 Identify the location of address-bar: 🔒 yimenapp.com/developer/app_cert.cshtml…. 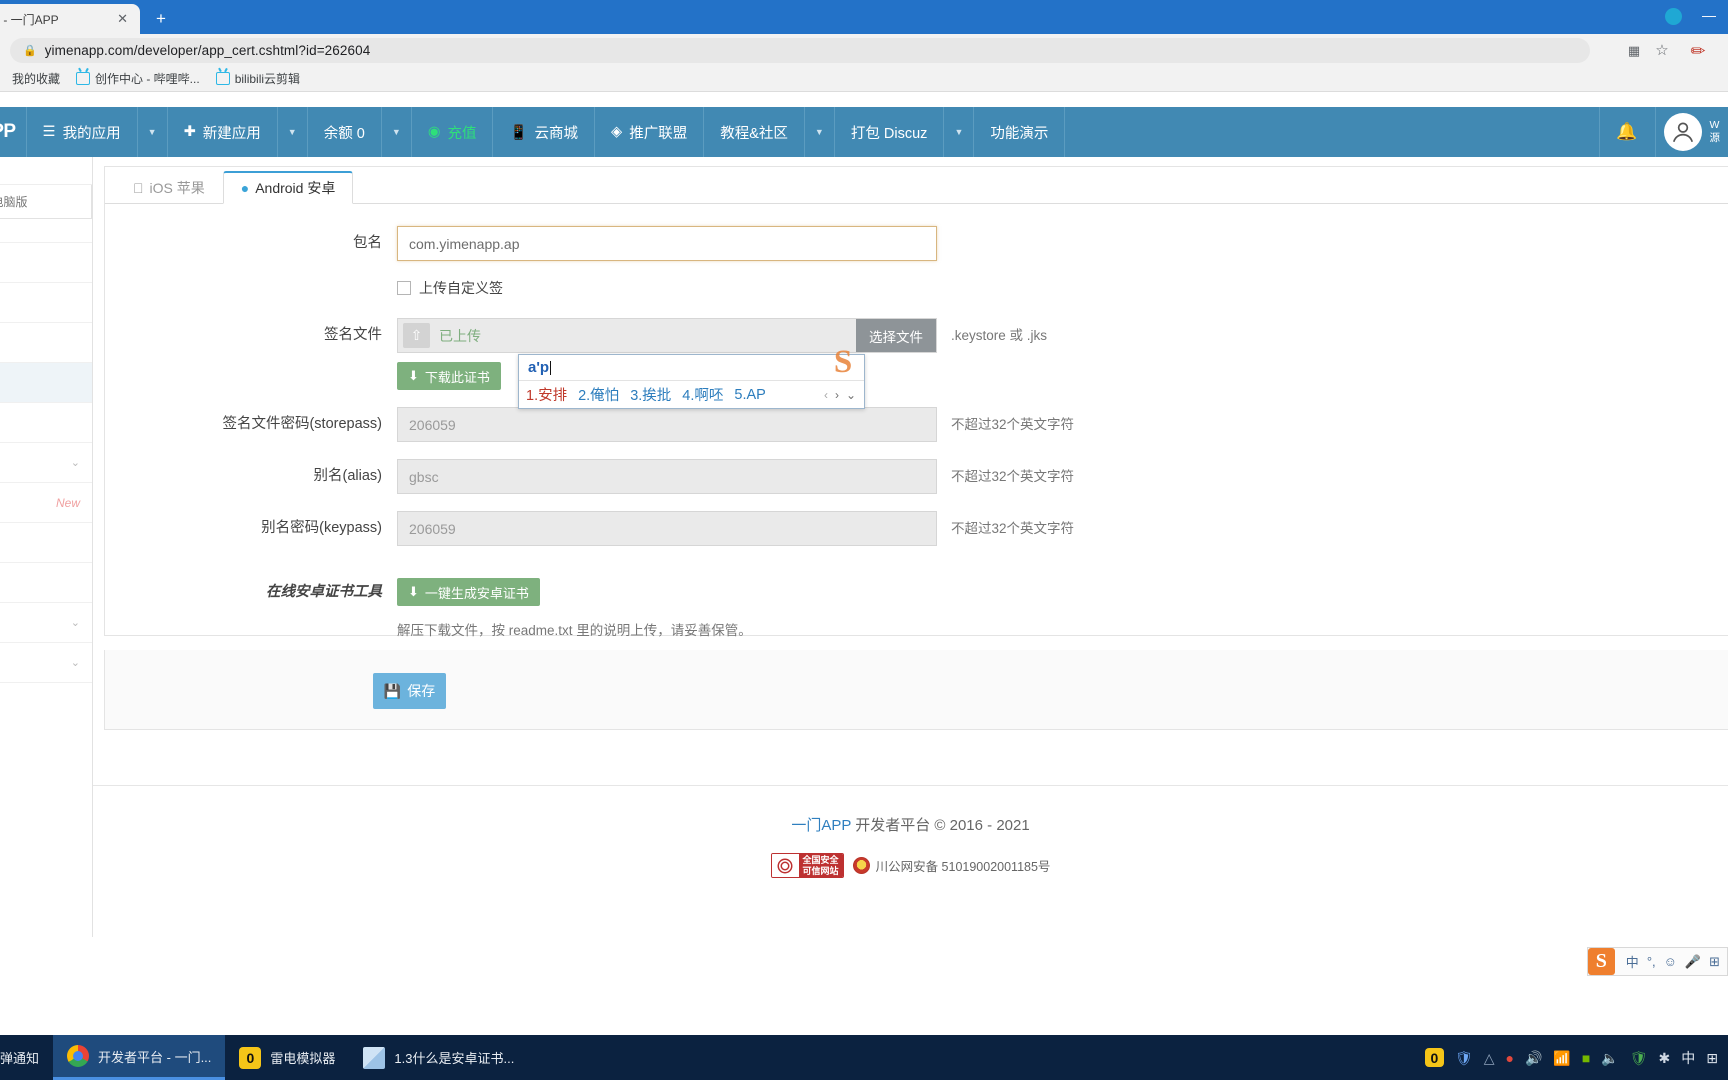
(800, 50).